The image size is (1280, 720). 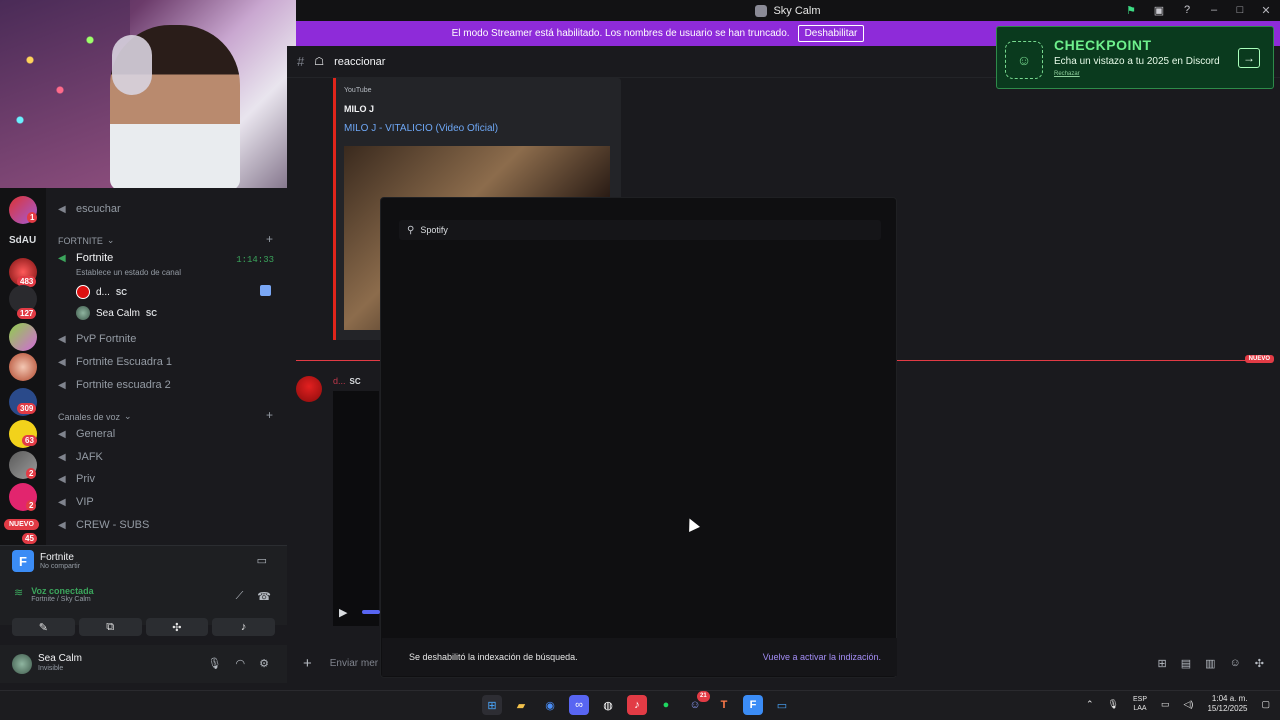 What do you see at coordinates (101, 292) in the screenshot?
I see `voice-user: d... SC` at bounding box center [101, 292].